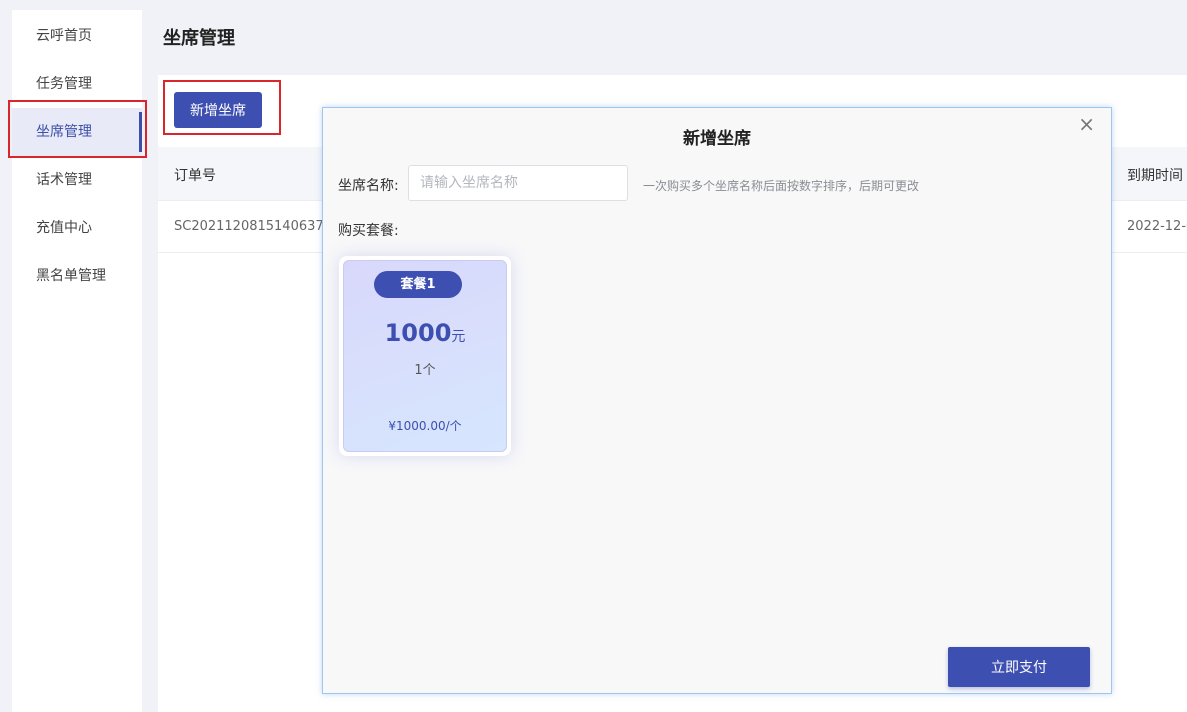 The image size is (1187, 712). I want to click on package-price-unit: 元, so click(458, 337).